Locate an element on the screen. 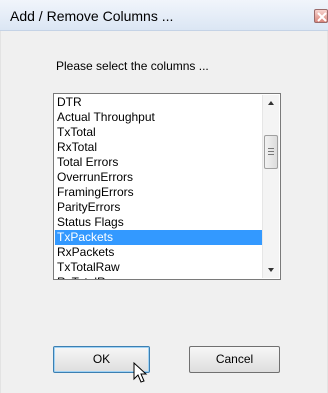  list-item: Actual Throughput is located at coordinates (159, 117).